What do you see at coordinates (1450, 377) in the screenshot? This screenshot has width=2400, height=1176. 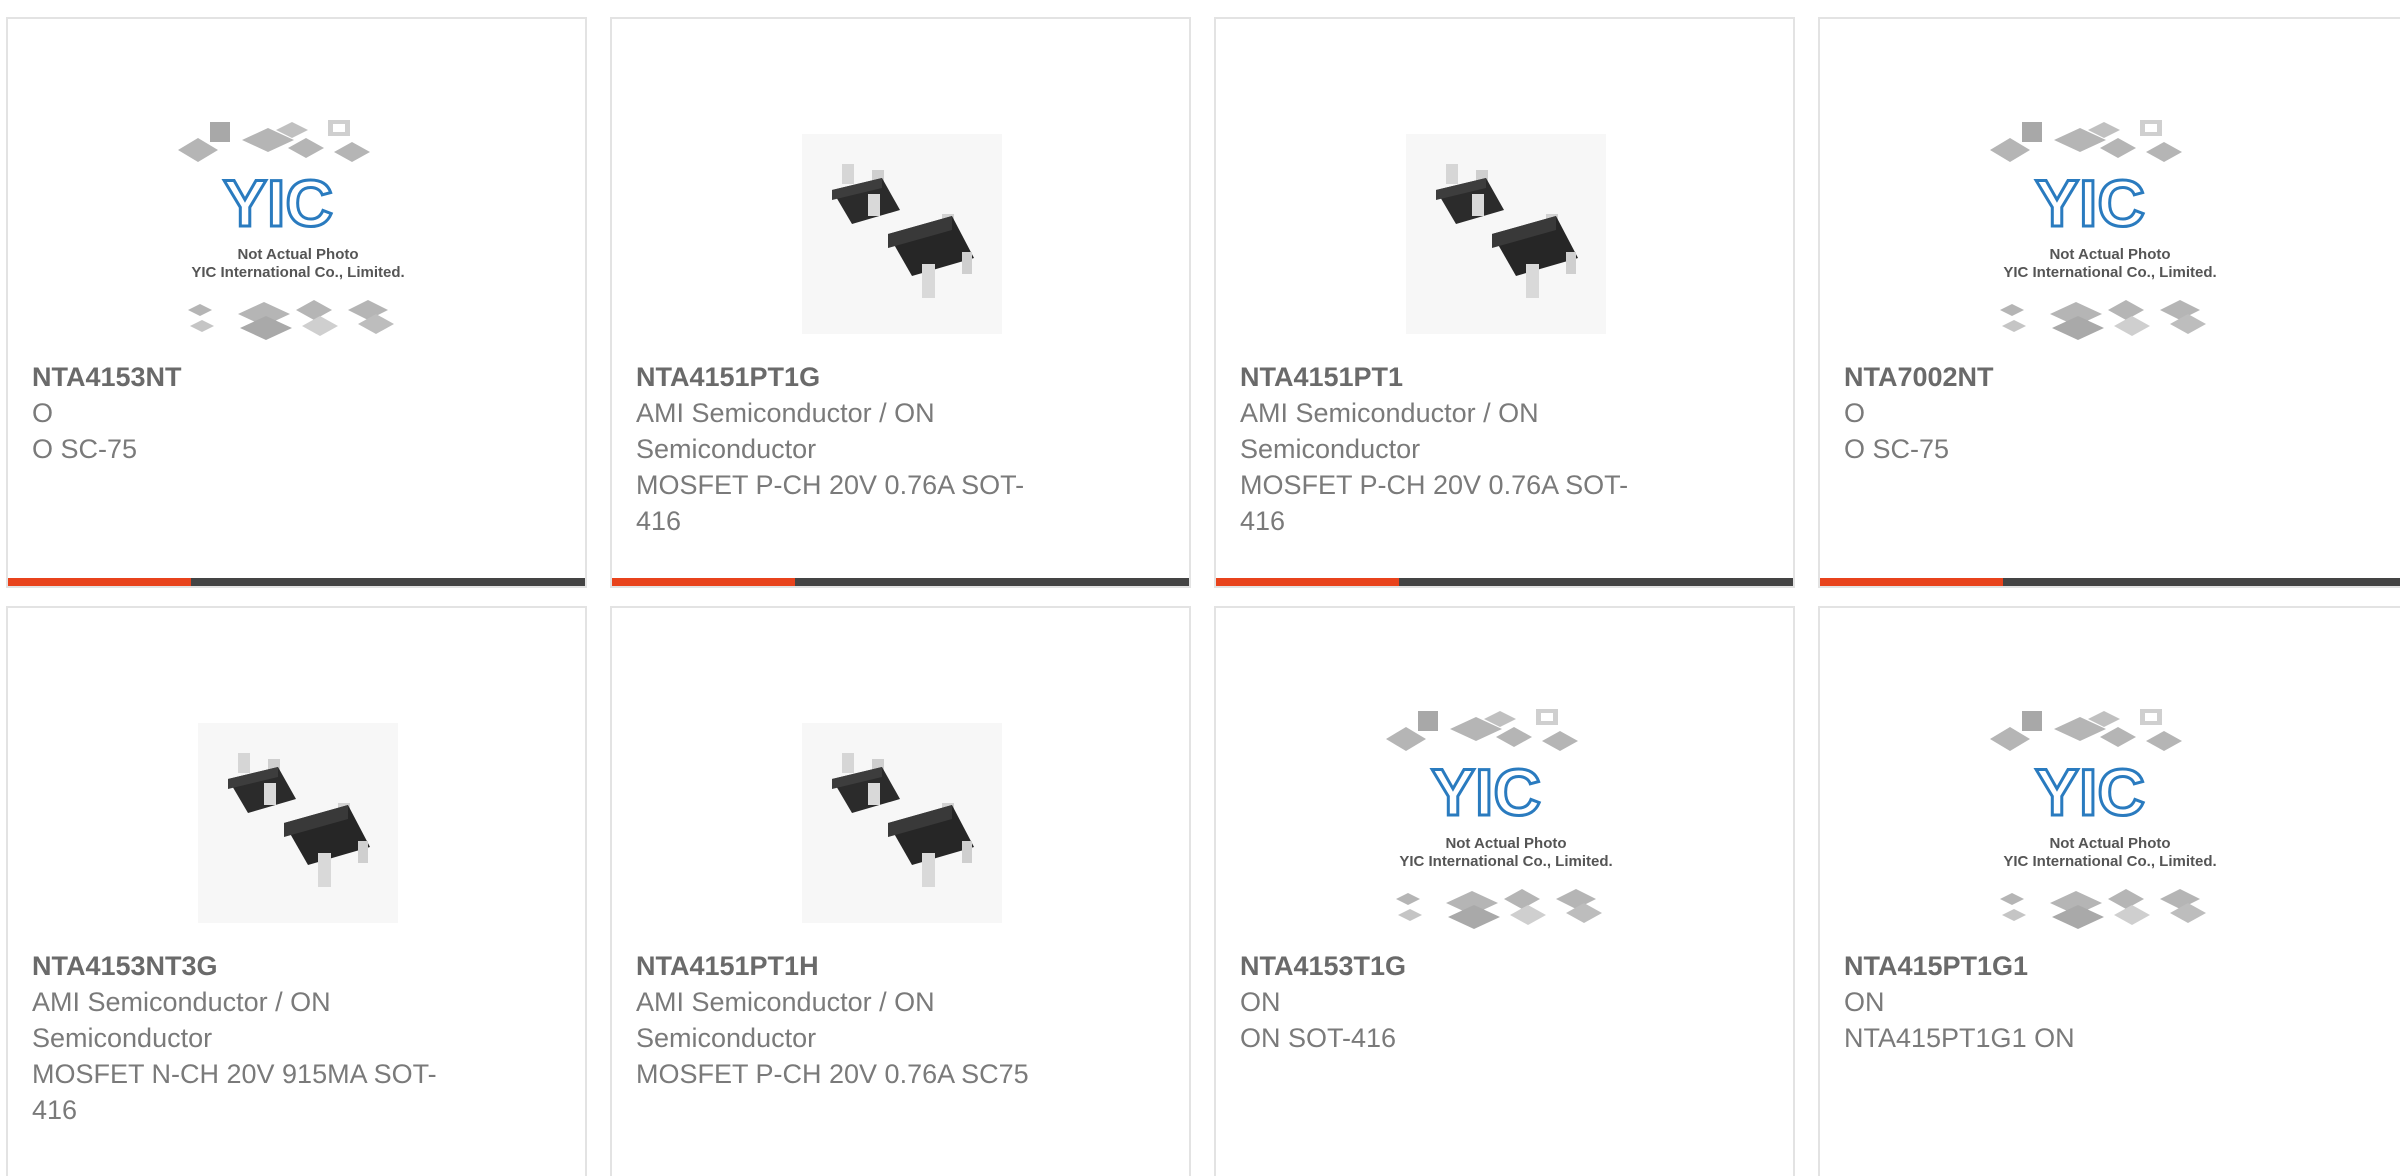 I see `part-number: NTA4151PT1` at bounding box center [1450, 377].